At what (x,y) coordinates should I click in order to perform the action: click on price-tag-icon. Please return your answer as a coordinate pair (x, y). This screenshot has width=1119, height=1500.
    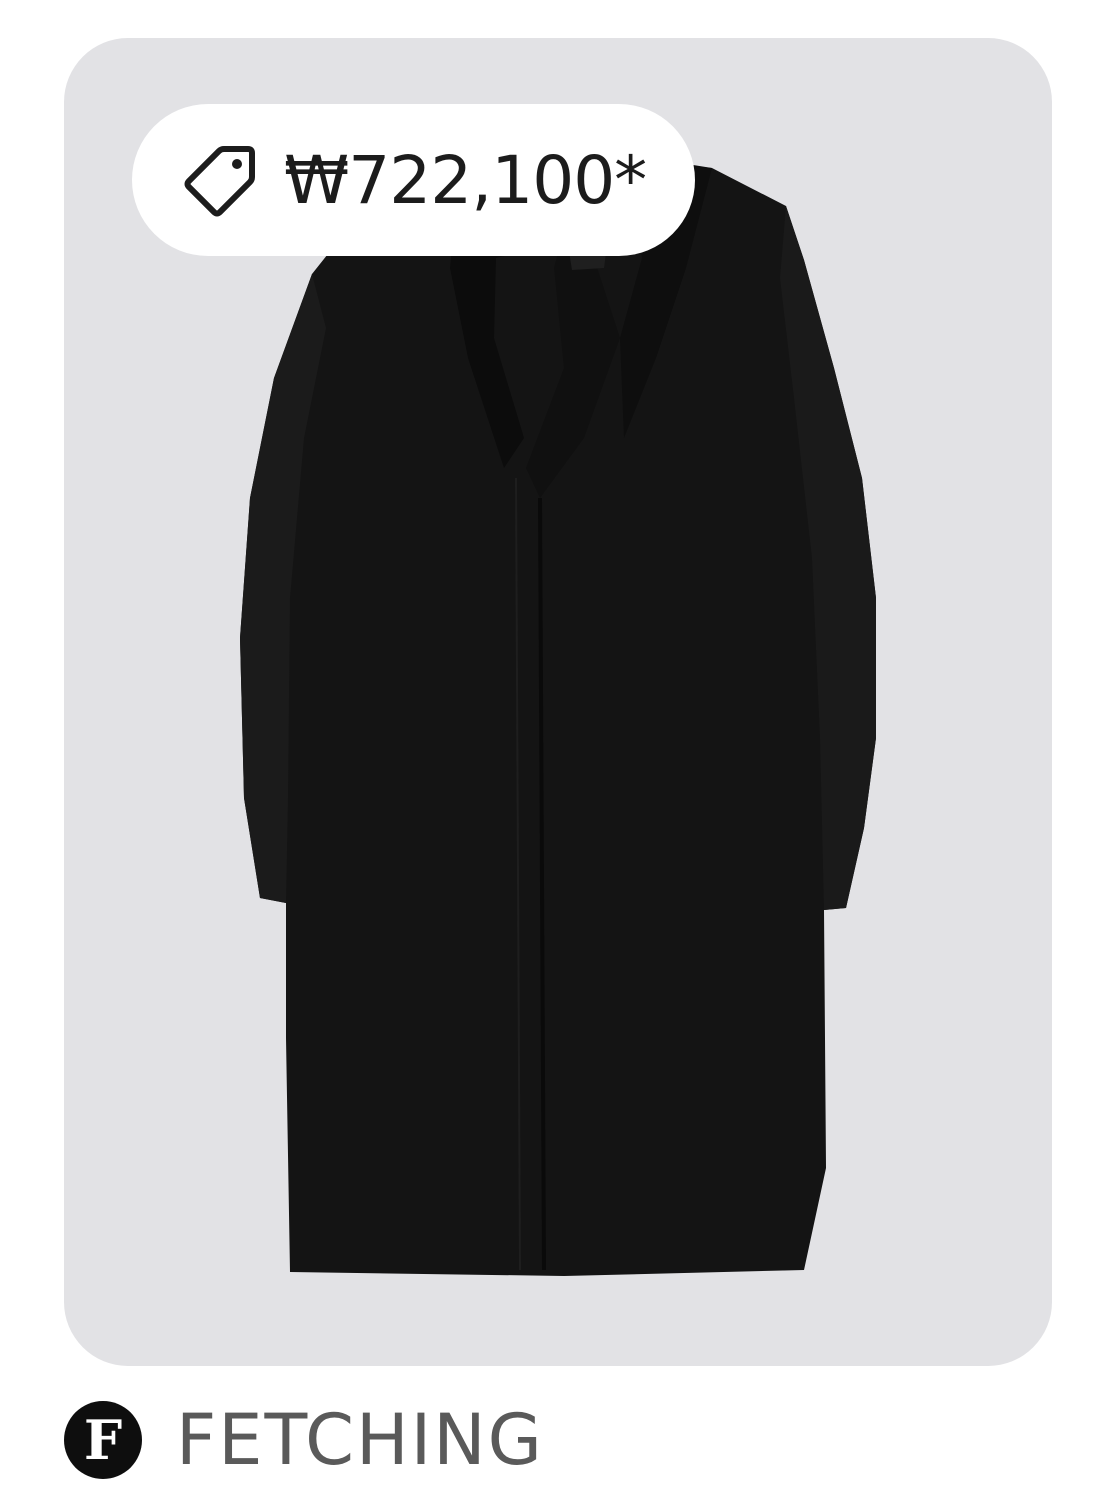
    Looking at the image, I should click on (221, 180).